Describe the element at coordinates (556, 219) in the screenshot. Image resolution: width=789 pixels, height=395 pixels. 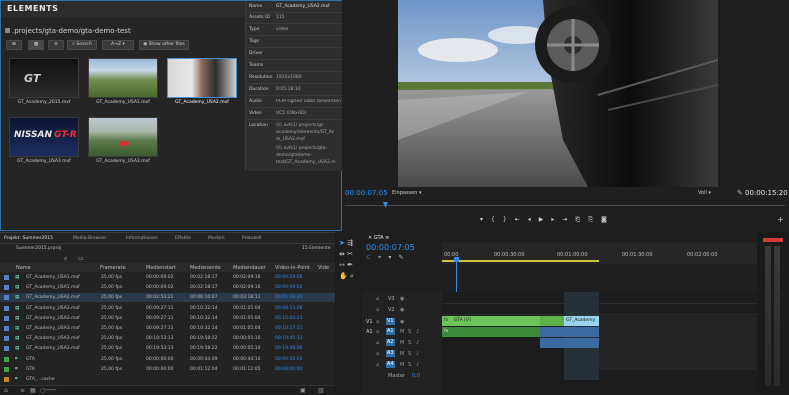
I see `step-forward-icon: ▸` at that location.